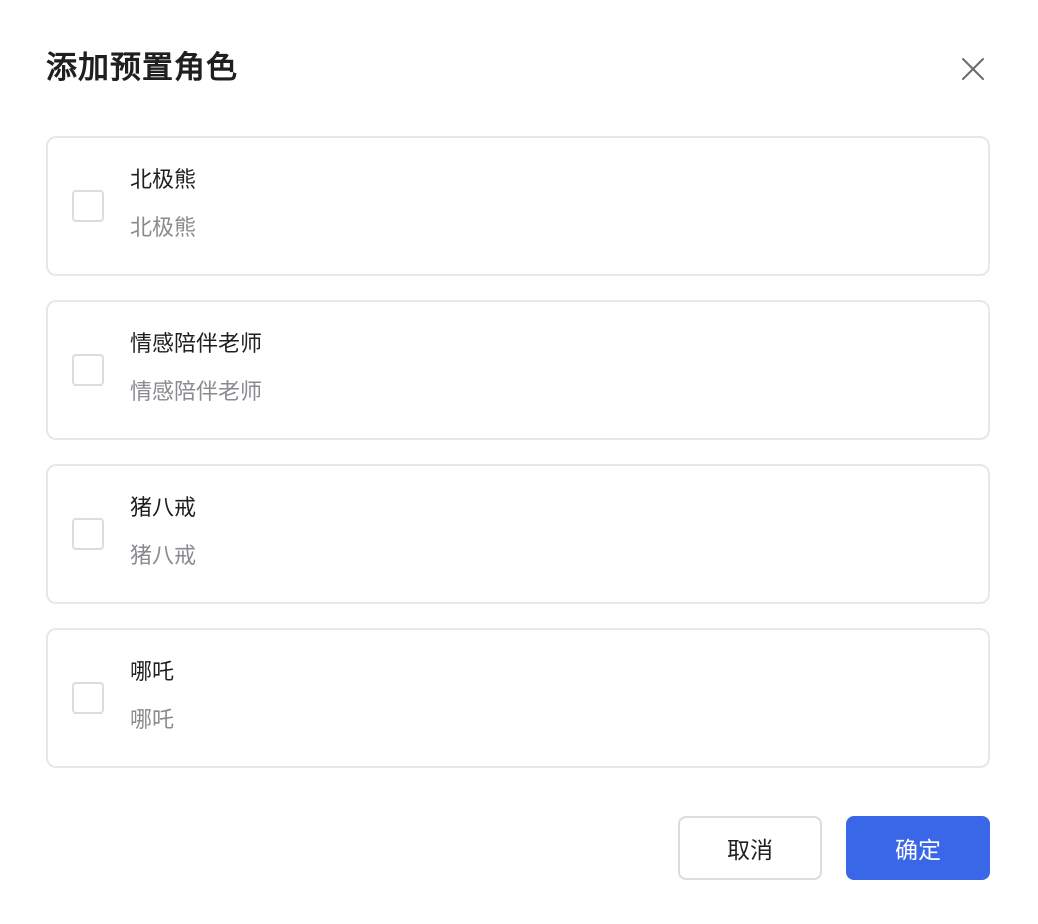 This screenshot has width=1038, height=924. I want to click on role-option-bei-ji-xiong: 北极熊 北极熊, so click(518, 206).